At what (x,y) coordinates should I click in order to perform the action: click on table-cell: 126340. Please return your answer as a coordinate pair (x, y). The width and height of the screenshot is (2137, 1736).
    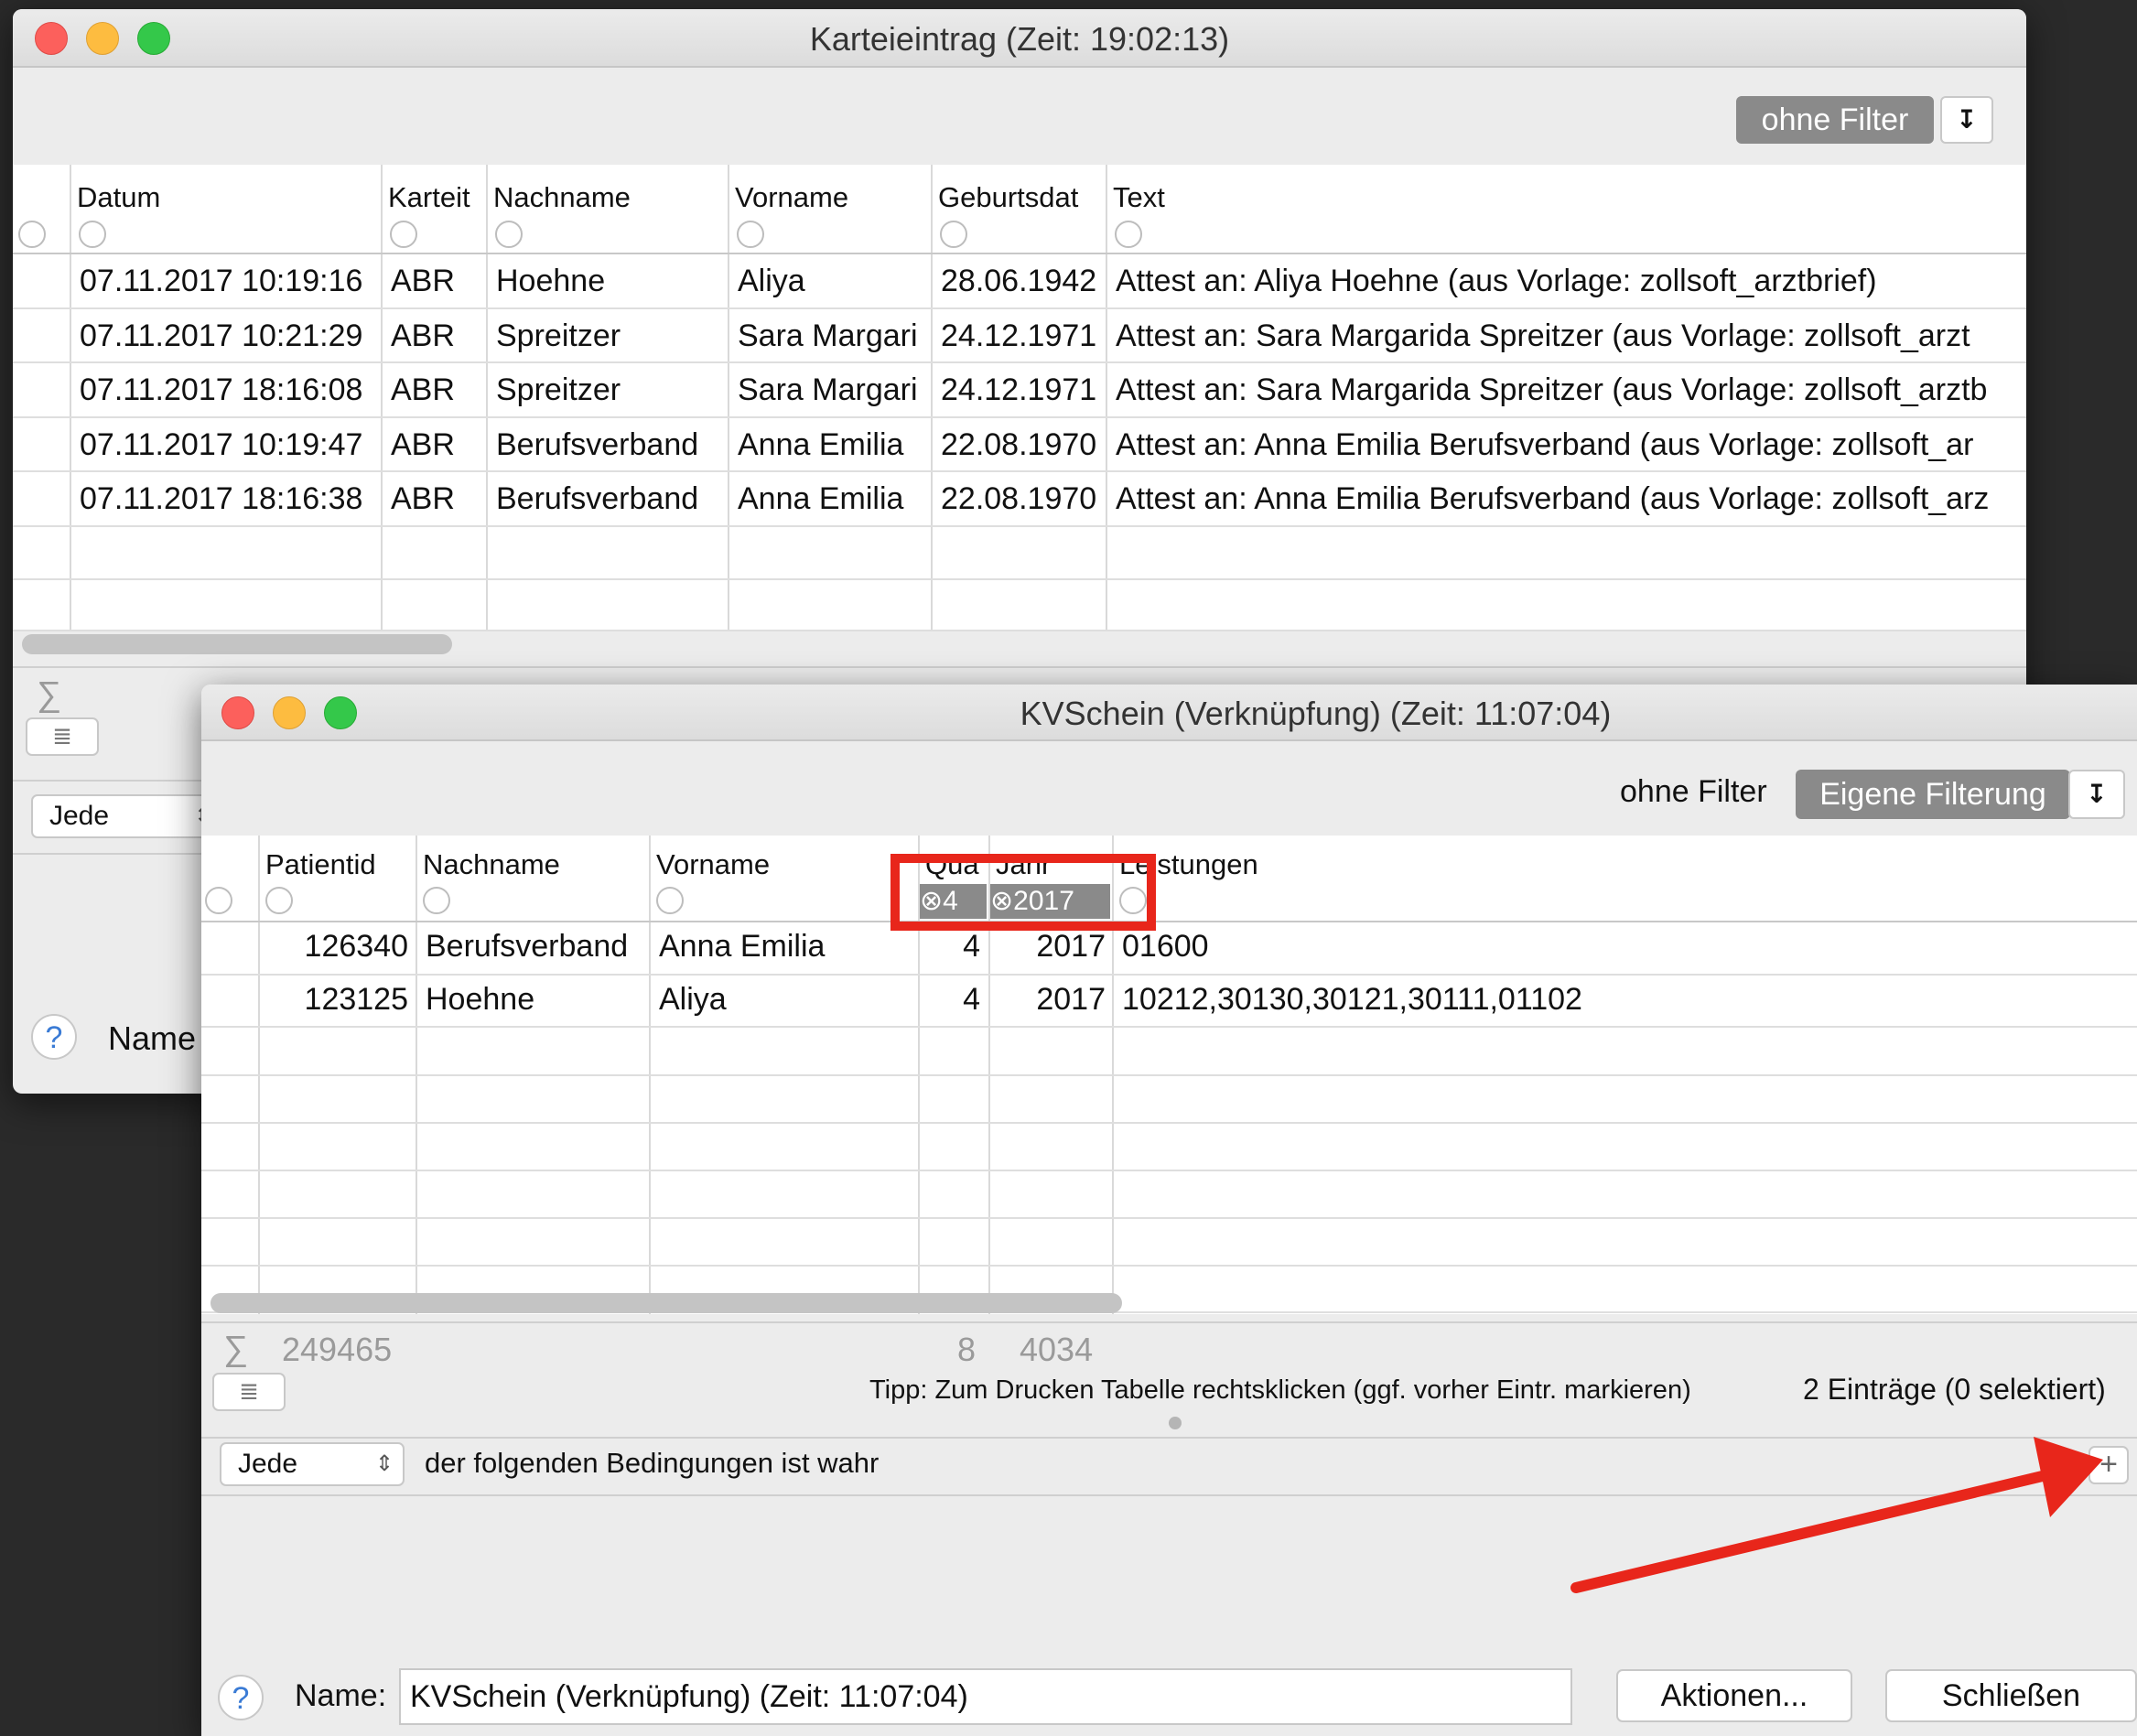
    Looking at the image, I should click on (335, 947).